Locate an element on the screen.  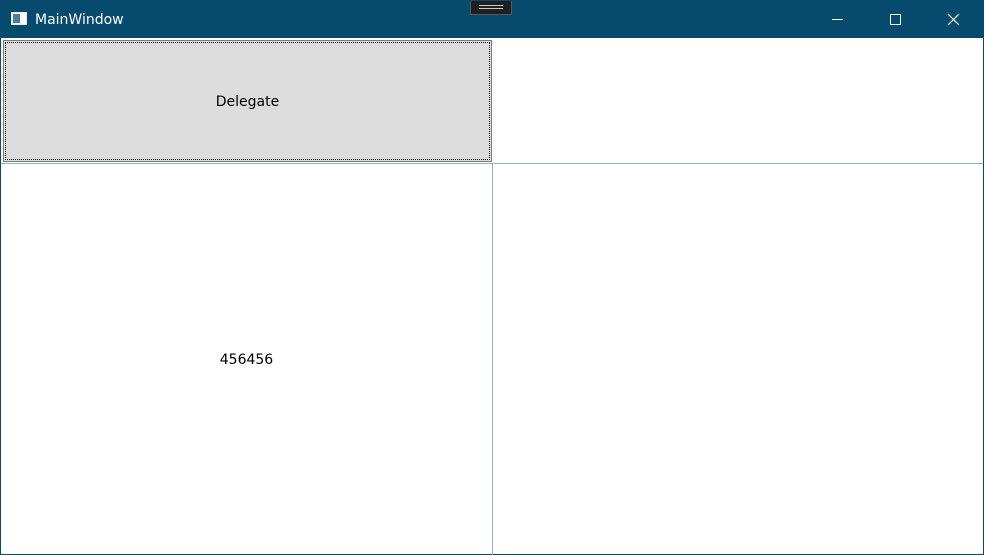
title-bar: MainWindow is located at coordinates (492, 19).